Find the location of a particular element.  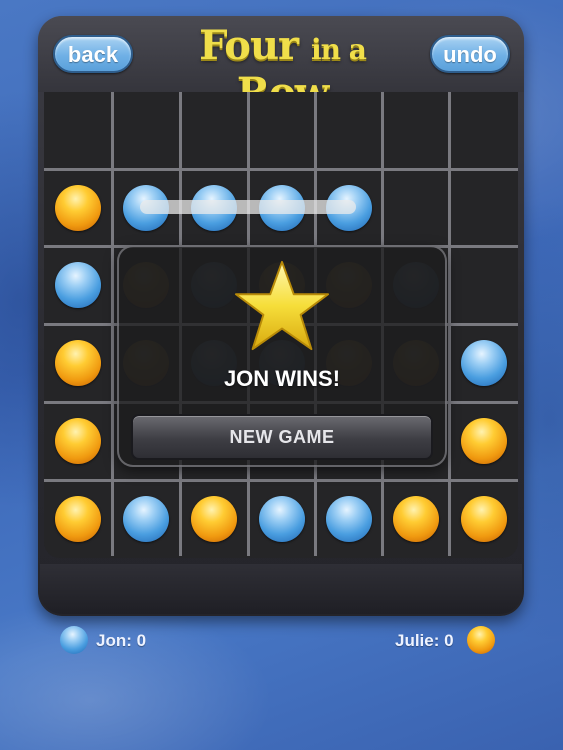

back-button: back is located at coordinates (93, 54).